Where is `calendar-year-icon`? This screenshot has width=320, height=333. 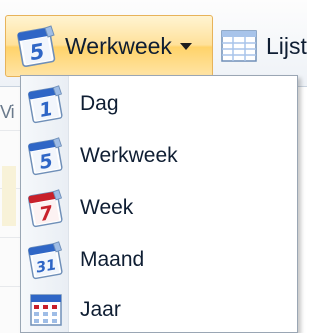 calendar-year-icon is located at coordinates (46, 310).